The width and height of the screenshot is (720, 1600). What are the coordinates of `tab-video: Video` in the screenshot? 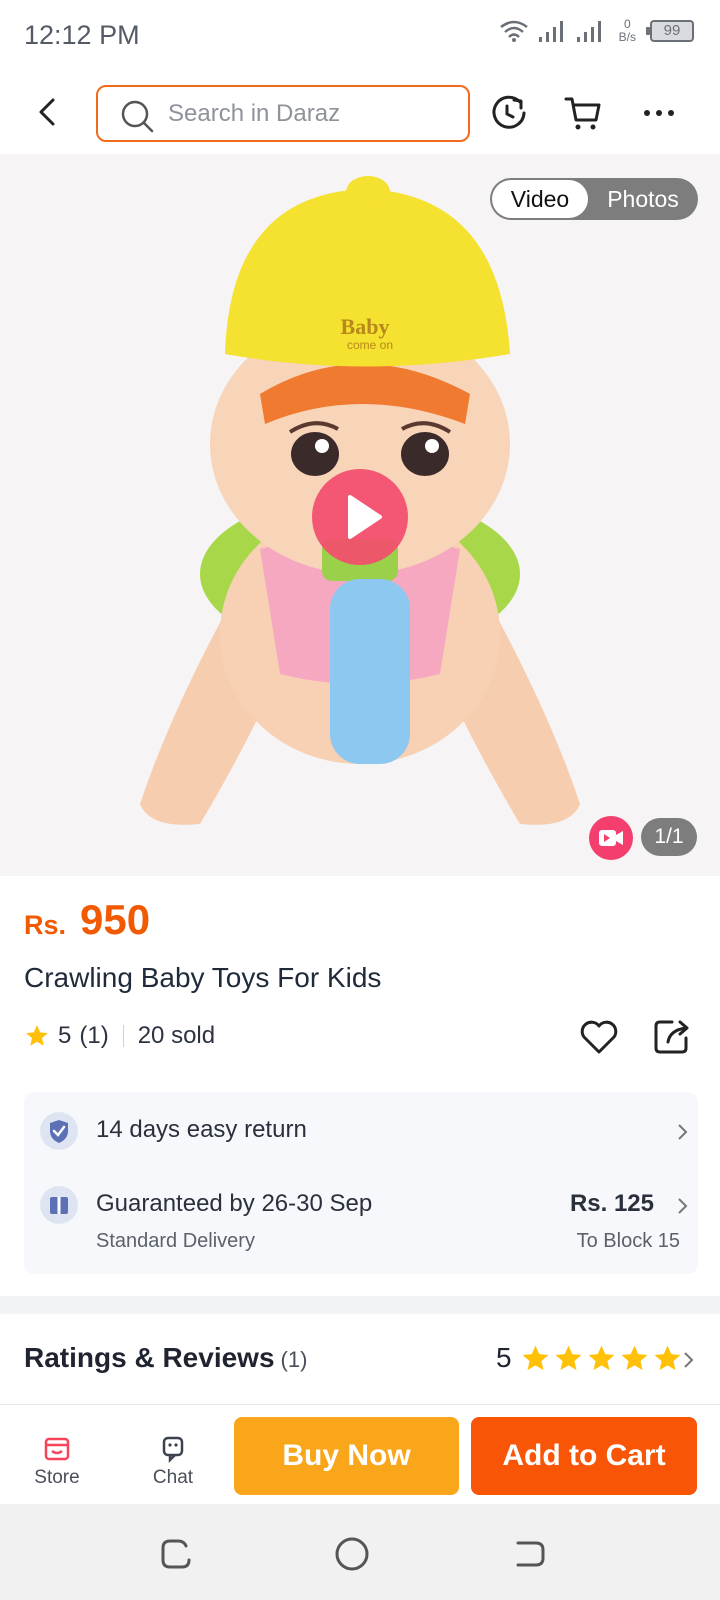 It's located at (540, 199).